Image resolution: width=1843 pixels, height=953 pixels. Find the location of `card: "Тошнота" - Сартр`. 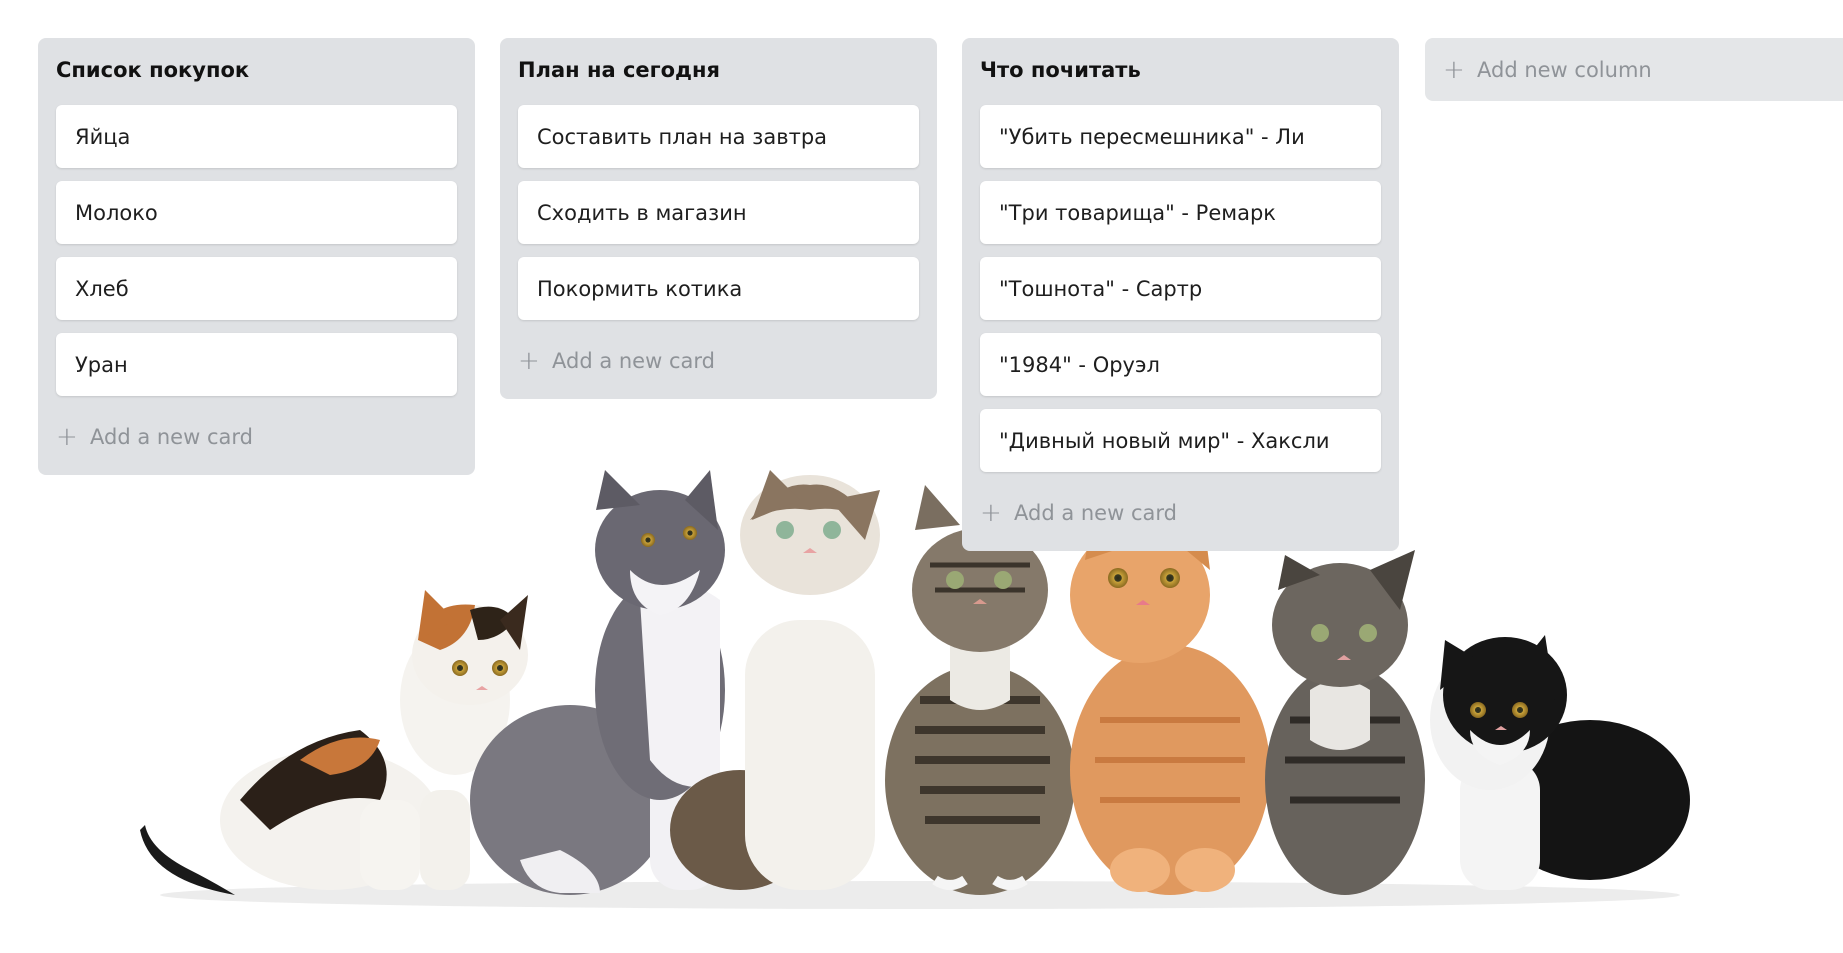

card: "Тошнота" - Сартр is located at coordinates (1180, 288).